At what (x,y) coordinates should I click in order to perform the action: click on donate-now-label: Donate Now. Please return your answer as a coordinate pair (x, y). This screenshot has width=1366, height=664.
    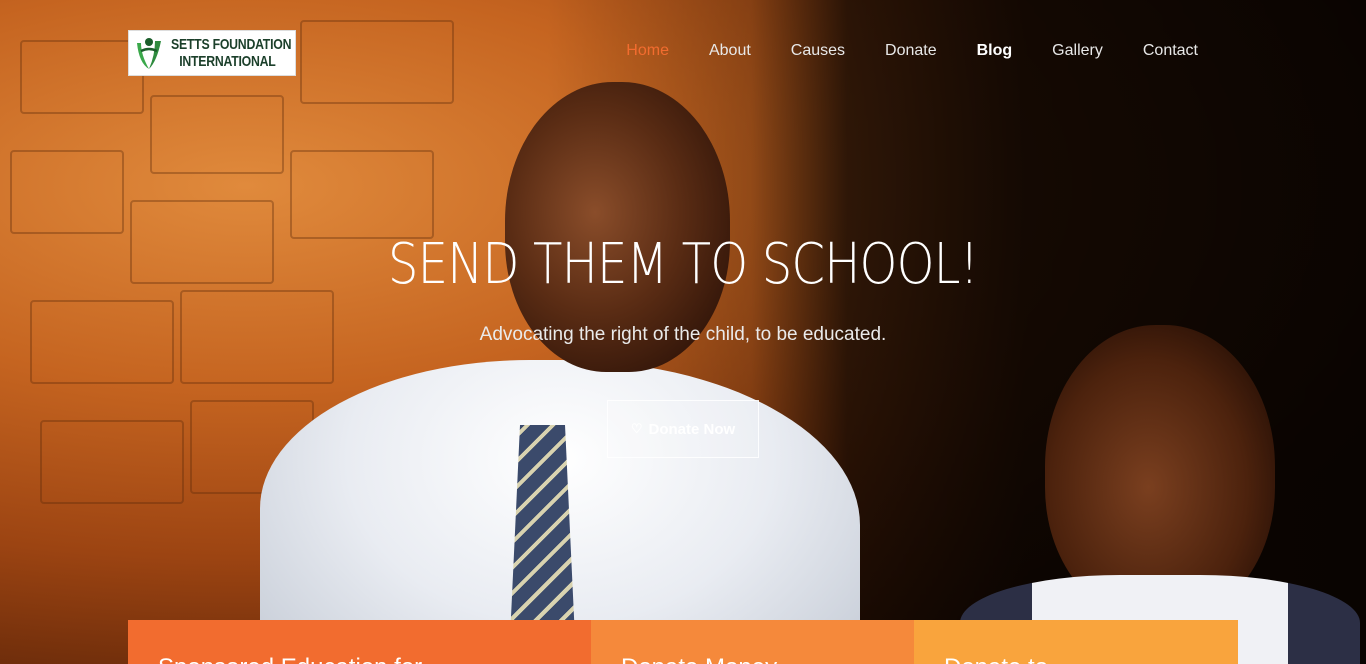
    Looking at the image, I should click on (692, 429).